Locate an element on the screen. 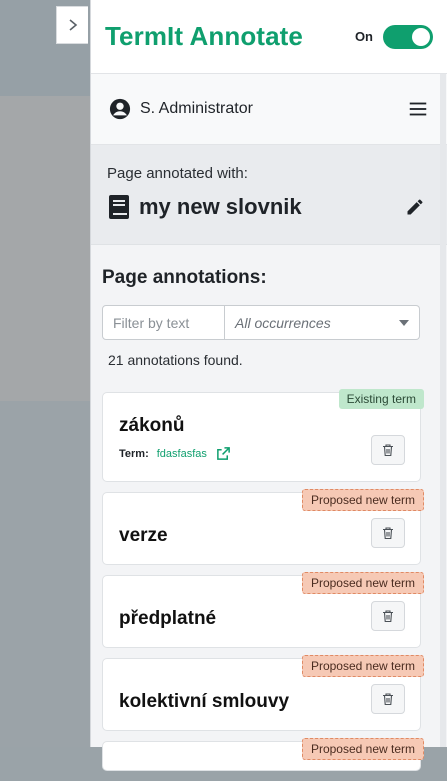 This screenshot has width=447, height=781. collapse-panel-button is located at coordinates (72, 25).